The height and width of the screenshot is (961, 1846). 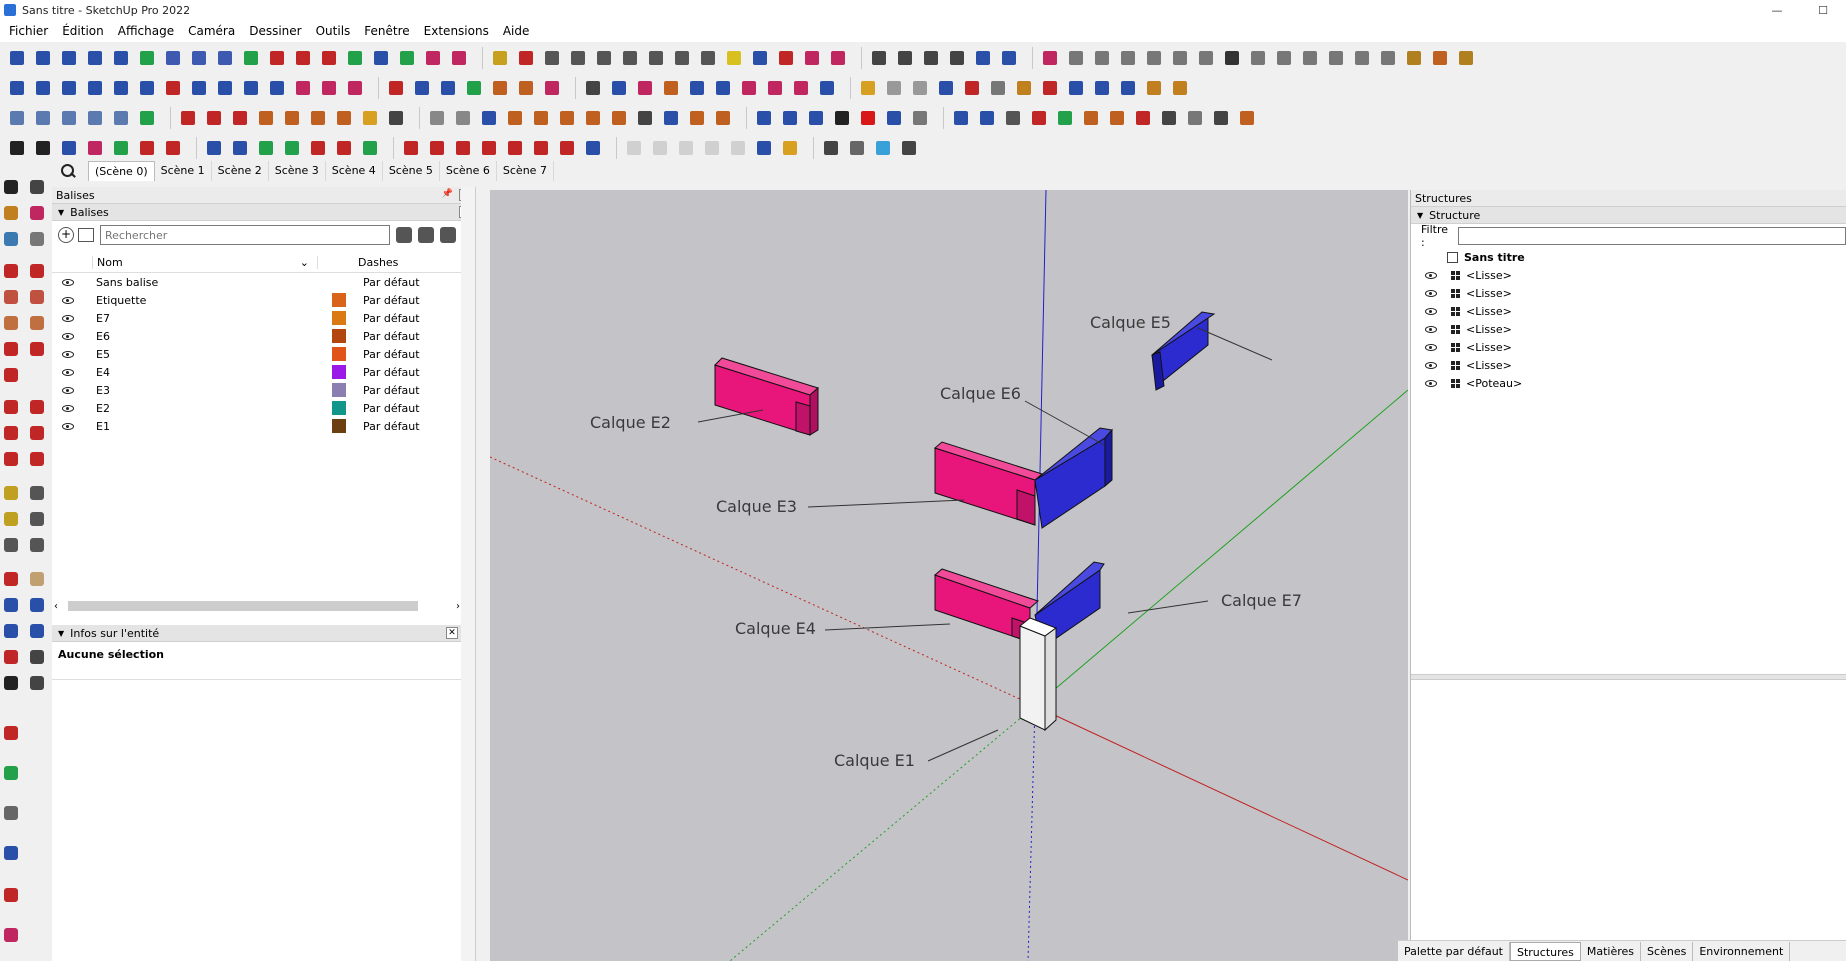 What do you see at coordinates (883, 148) in the screenshot?
I see `color-picker-icon` at bounding box center [883, 148].